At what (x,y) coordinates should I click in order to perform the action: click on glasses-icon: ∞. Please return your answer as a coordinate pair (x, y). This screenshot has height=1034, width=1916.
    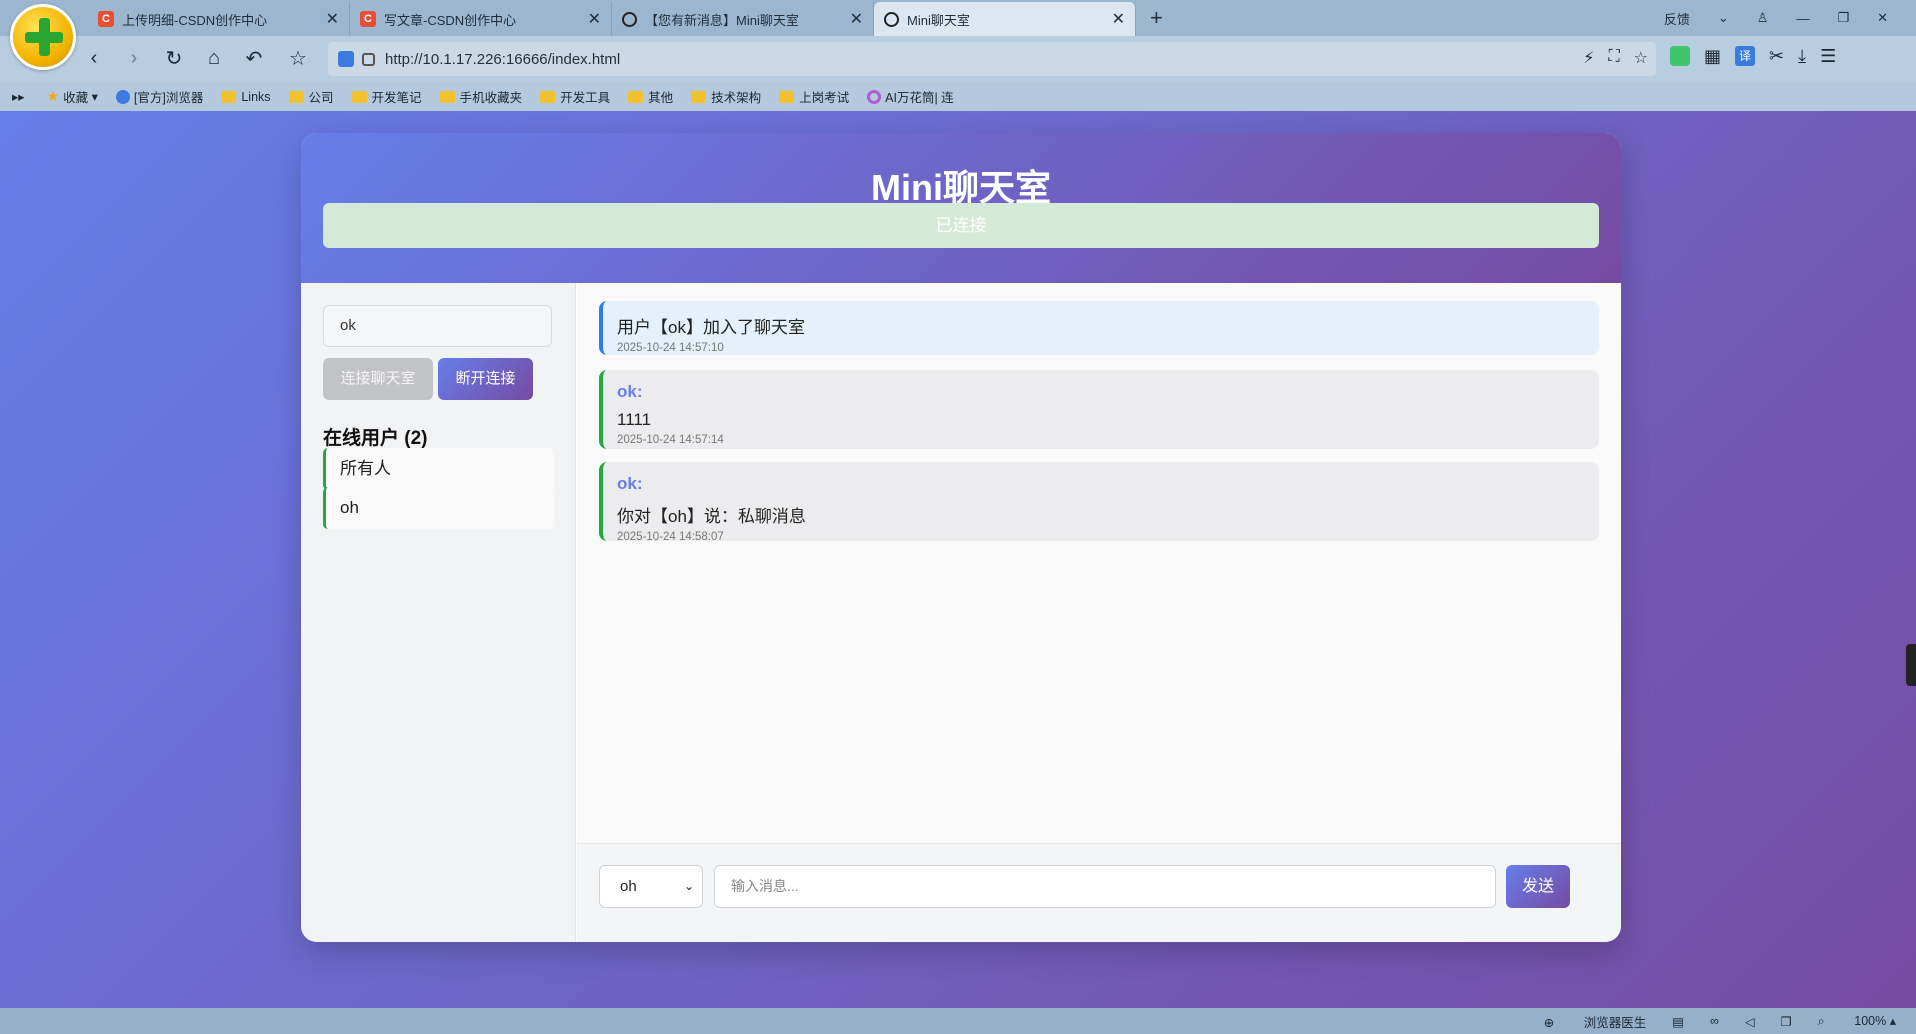
    Looking at the image, I should click on (1714, 1021).